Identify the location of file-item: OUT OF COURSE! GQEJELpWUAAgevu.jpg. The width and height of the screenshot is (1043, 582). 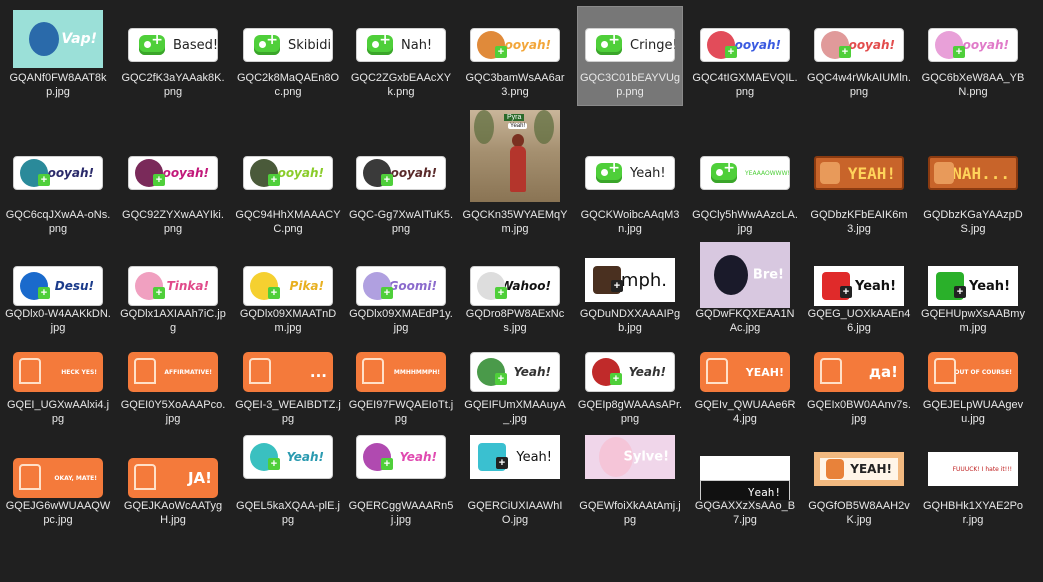
(969, 396).